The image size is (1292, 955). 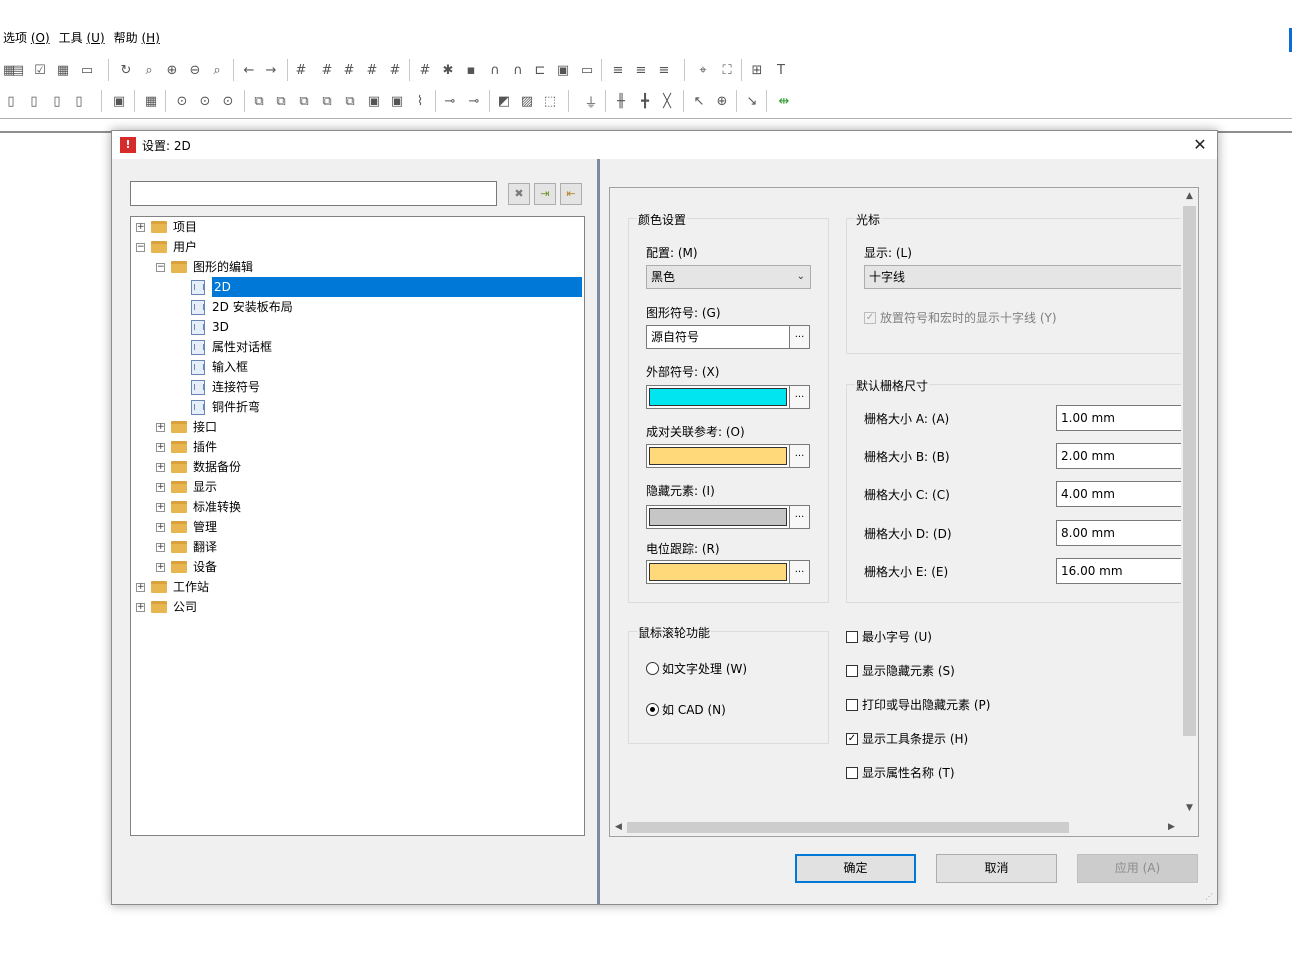 I want to click on snap-icon: ✱, so click(x=448, y=70).